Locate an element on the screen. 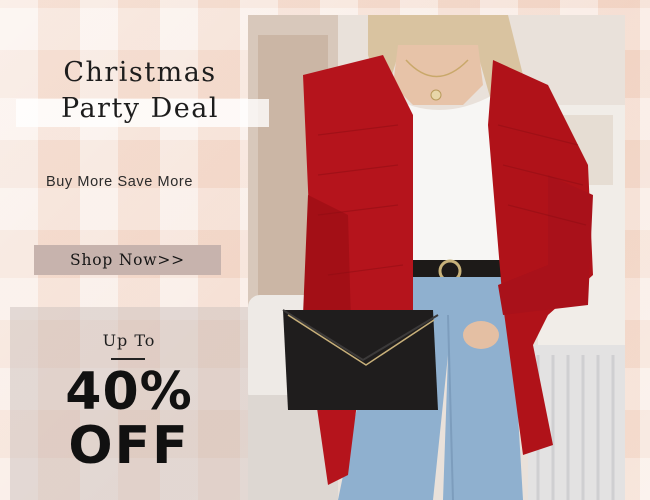 The width and height of the screenshot is (650, 500). headline-line-1: Christmas is located at coordinates (140, 72).